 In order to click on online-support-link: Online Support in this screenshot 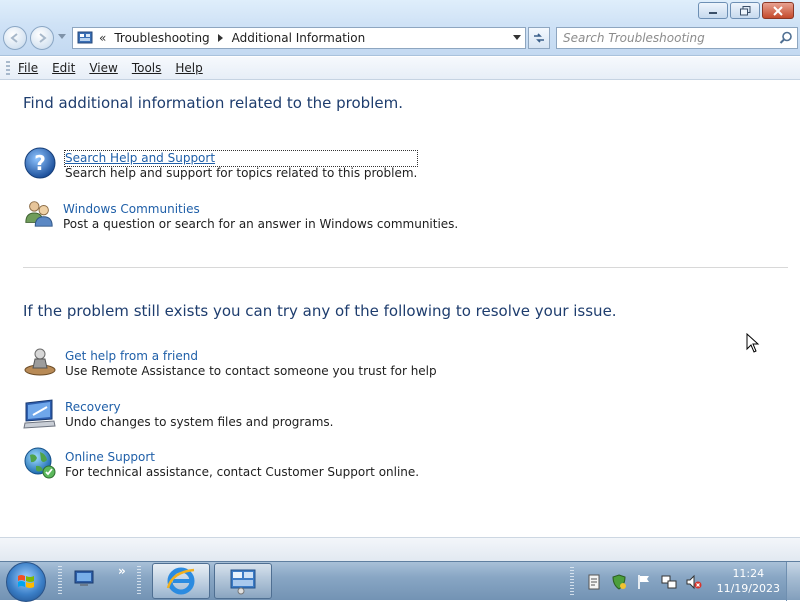, I will do `click(242, 457)`.